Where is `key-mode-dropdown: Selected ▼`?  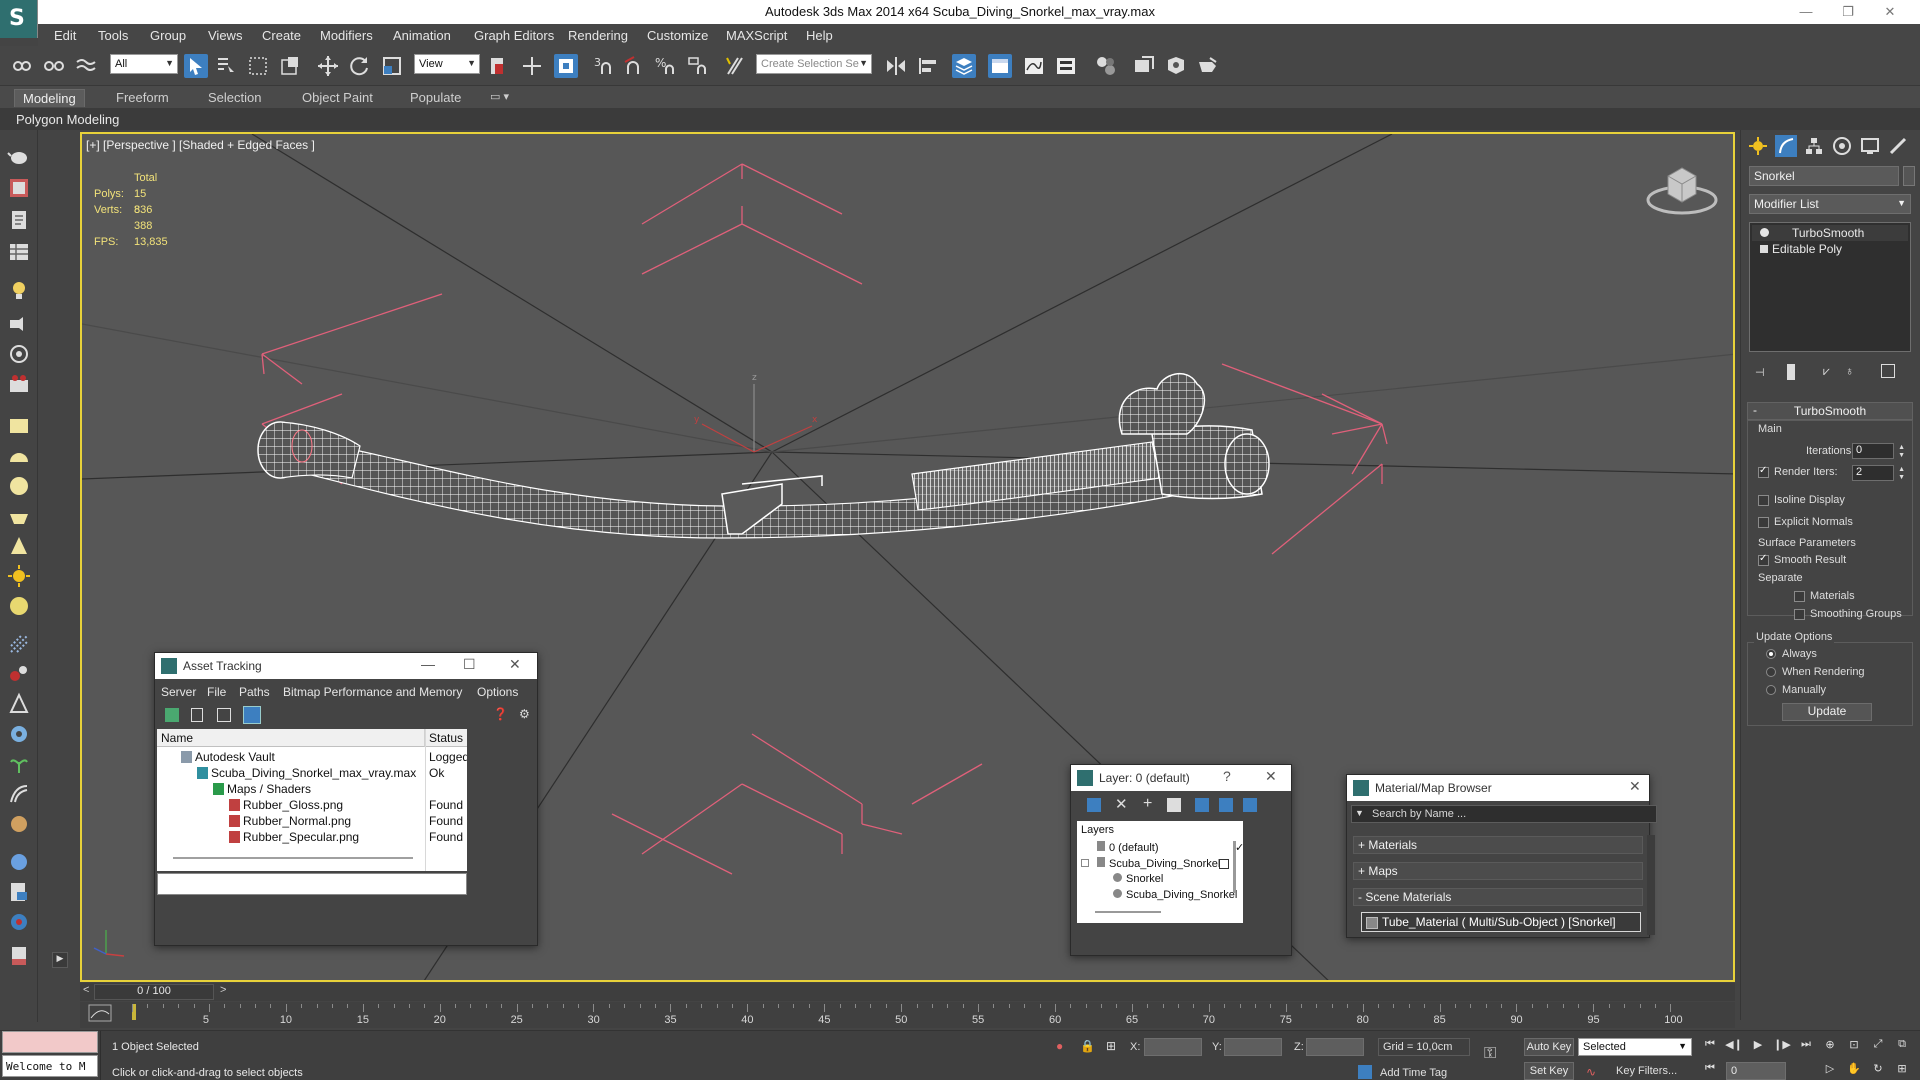
key-mode-dropdown: Selected ▼ is located at coordinates (1635, 1047).